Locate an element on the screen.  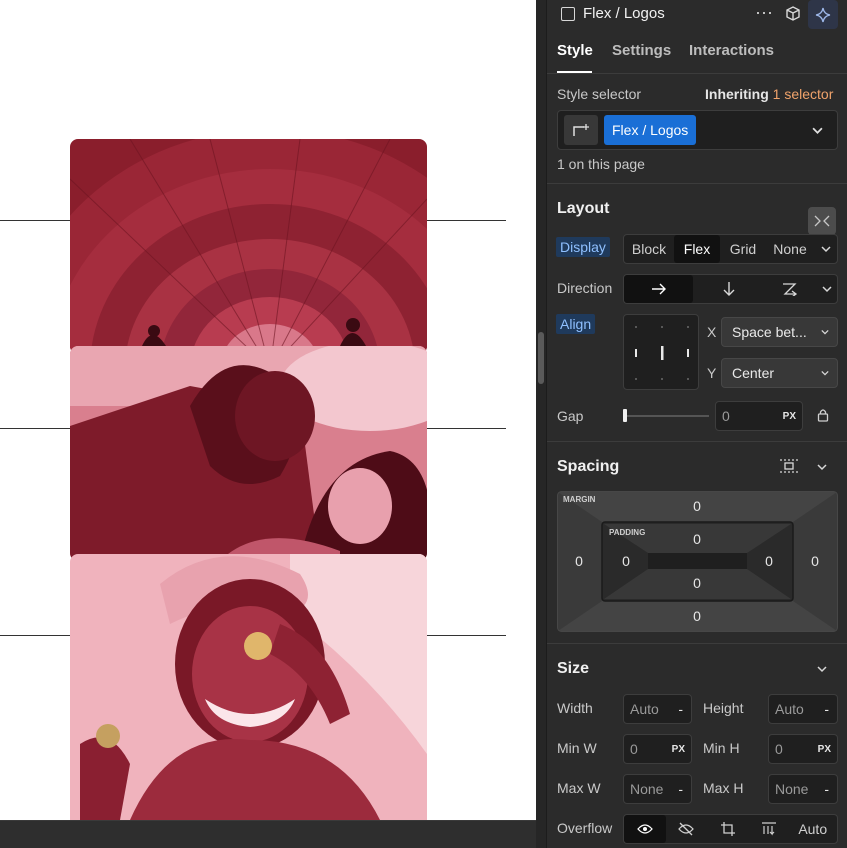
padding-bottom-value: 0 is located at coordinates (697, 583).